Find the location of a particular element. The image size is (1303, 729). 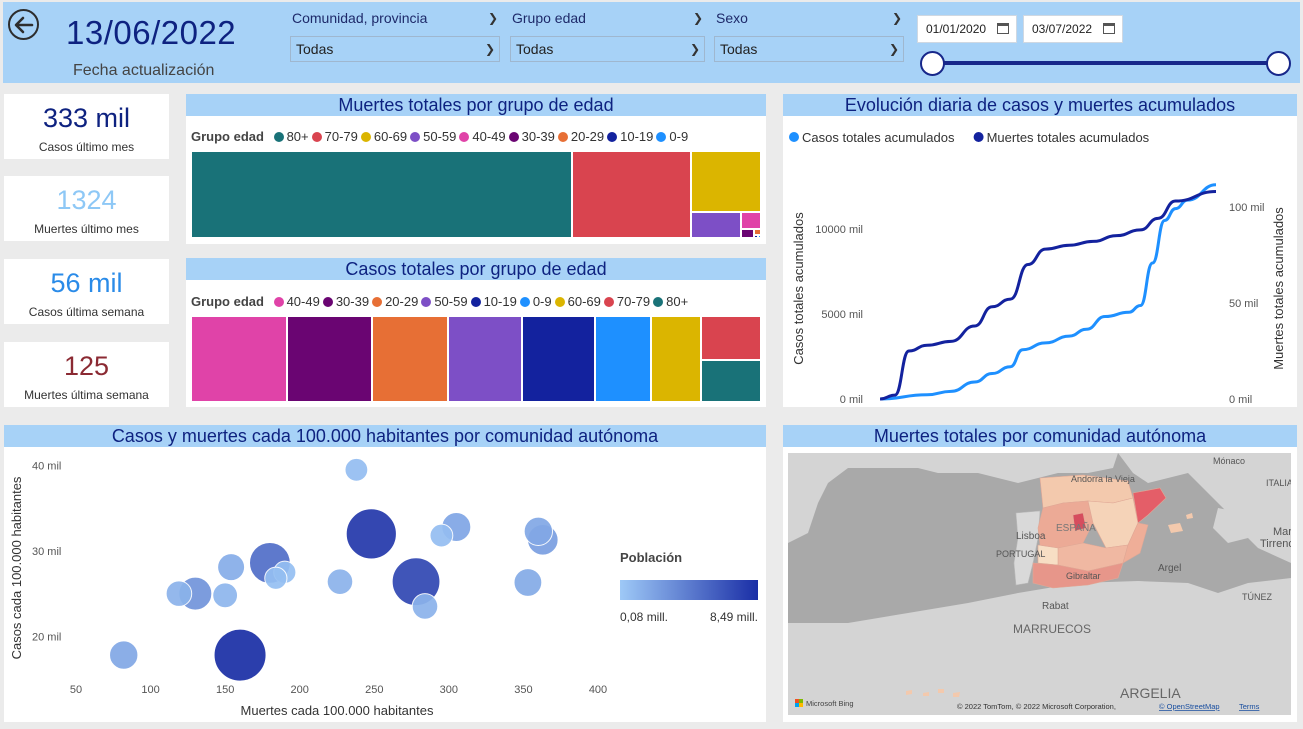

x-tick-label: ene 2020 is located at coordinates (886, 406).